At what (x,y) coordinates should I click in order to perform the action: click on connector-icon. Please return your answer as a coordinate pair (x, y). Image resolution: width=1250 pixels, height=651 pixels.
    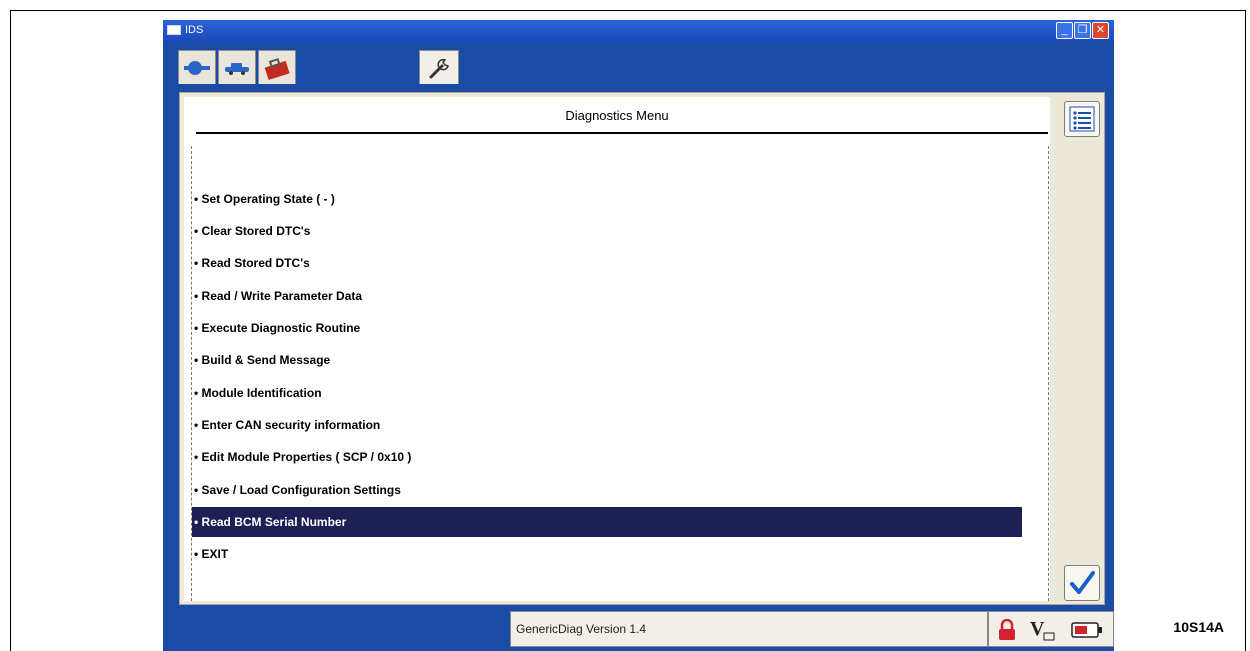
    Looking at the image, I should click on (197, 67).